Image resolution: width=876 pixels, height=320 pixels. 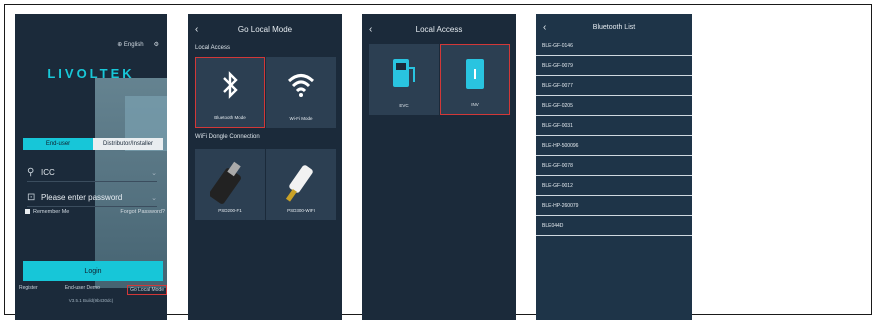 What do you see at coordinates (614, 146) in the screenshot?
I see `list-item: BLE-HP-500096` at bounding box center [614, 146].